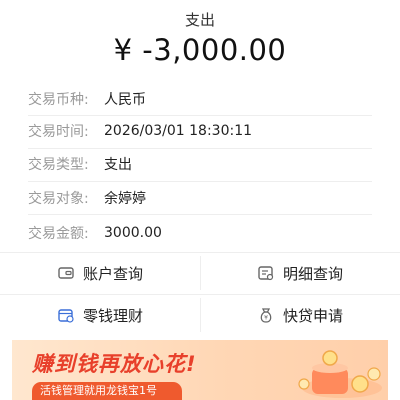 The image size is (400, 400). I want to click on detail-label: 交易金额:, so click(58, 234).